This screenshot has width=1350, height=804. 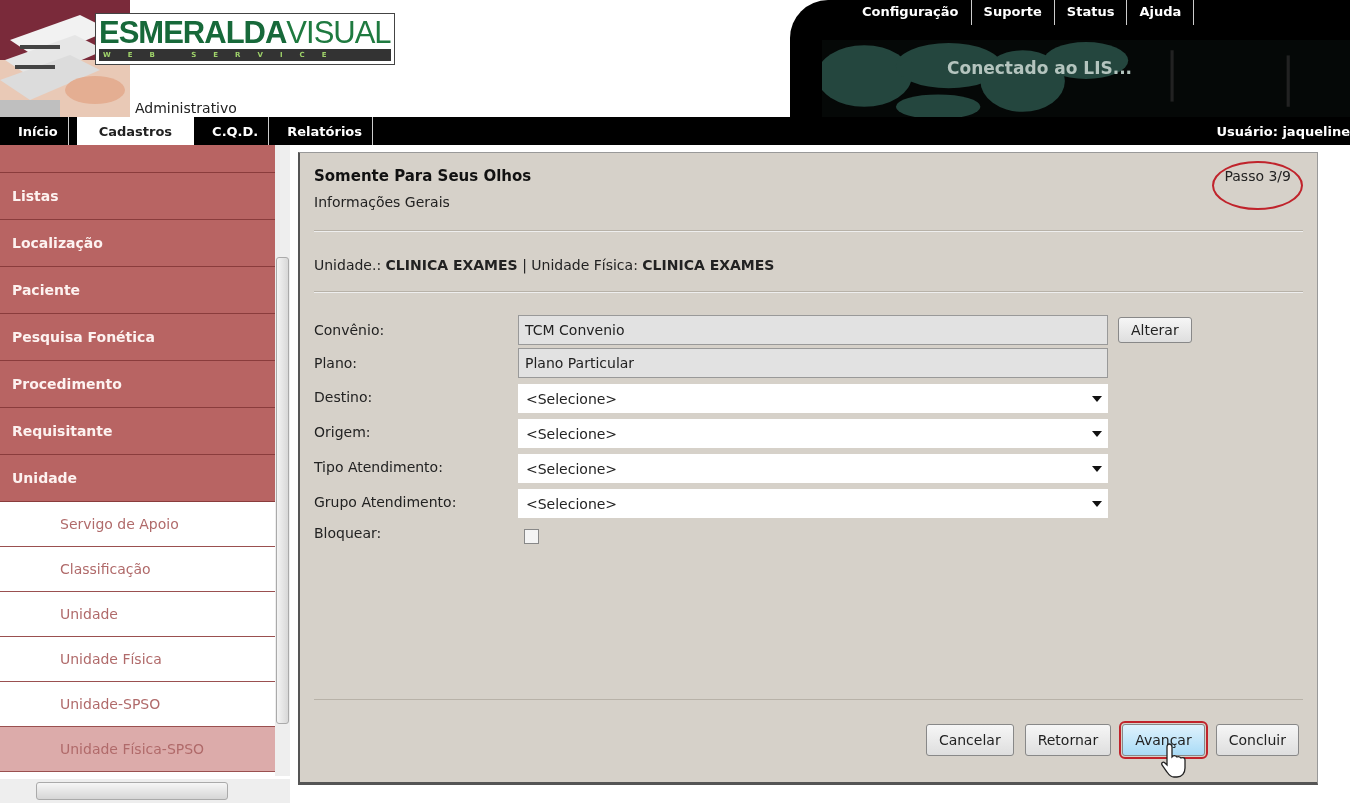 What do you see at coordinates (137, 243) in the screenshot?
I see `sidebar-item: Localização` at bounding box center [137, 243].